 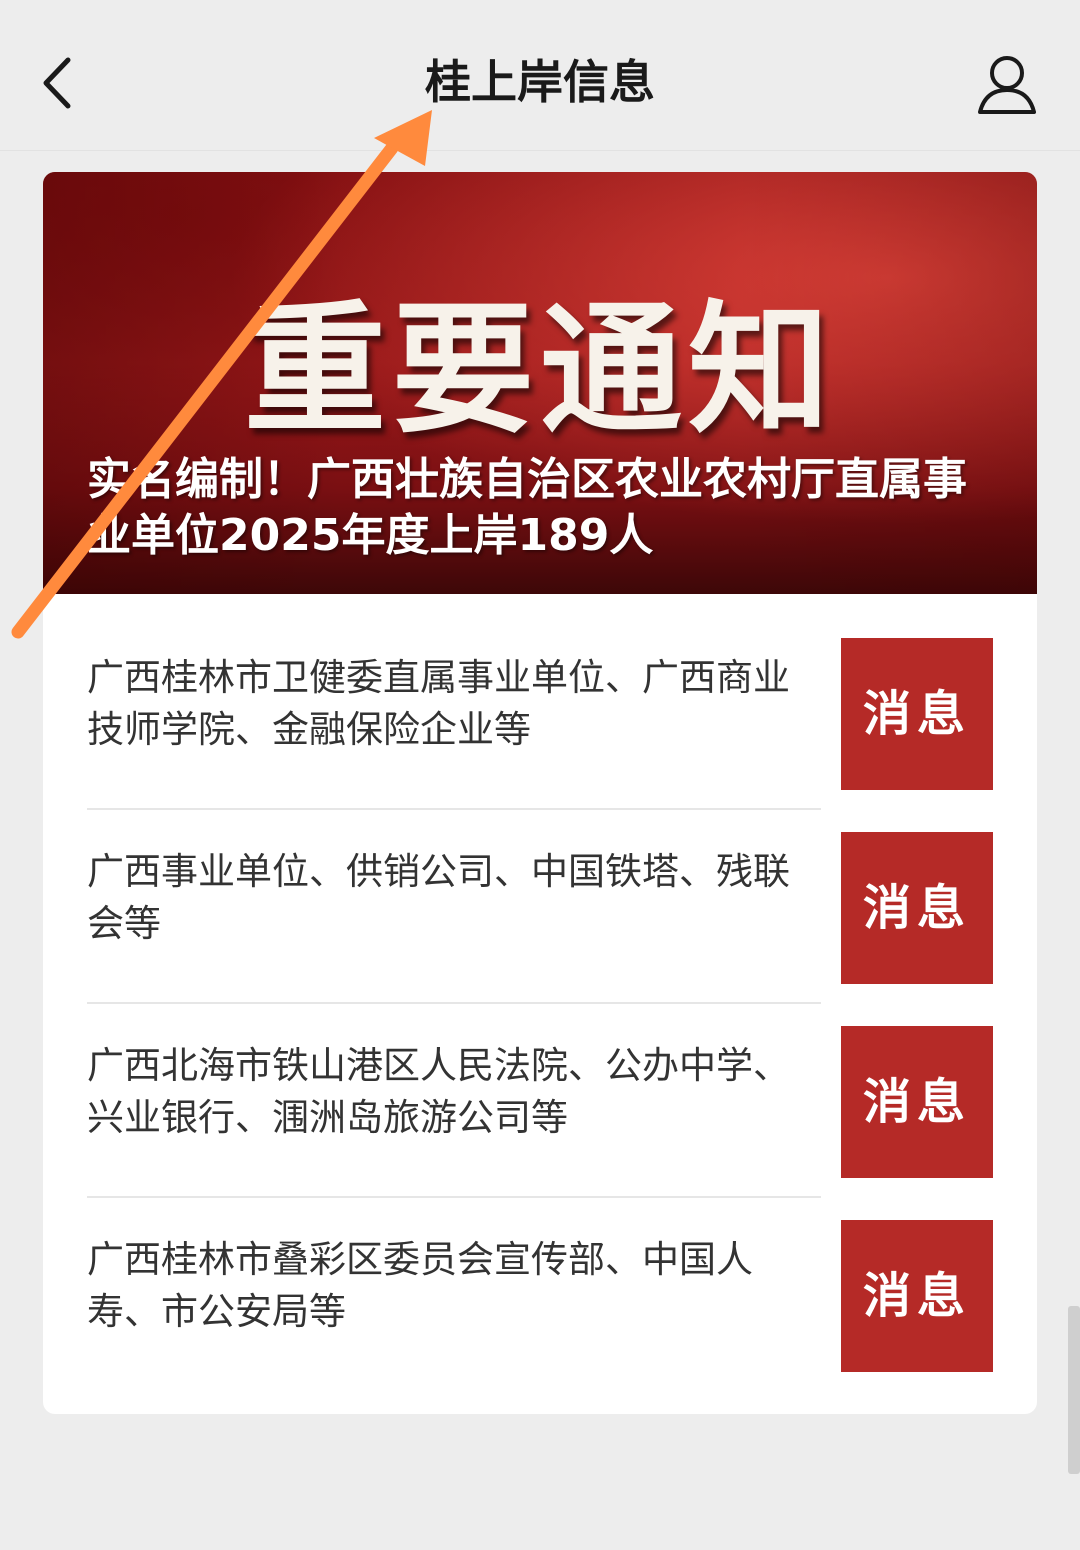 What do you see at coordinates (540, 370) in the screenshot?
I see `banner-heading: 重要通知` at bounding box center [540, 370].